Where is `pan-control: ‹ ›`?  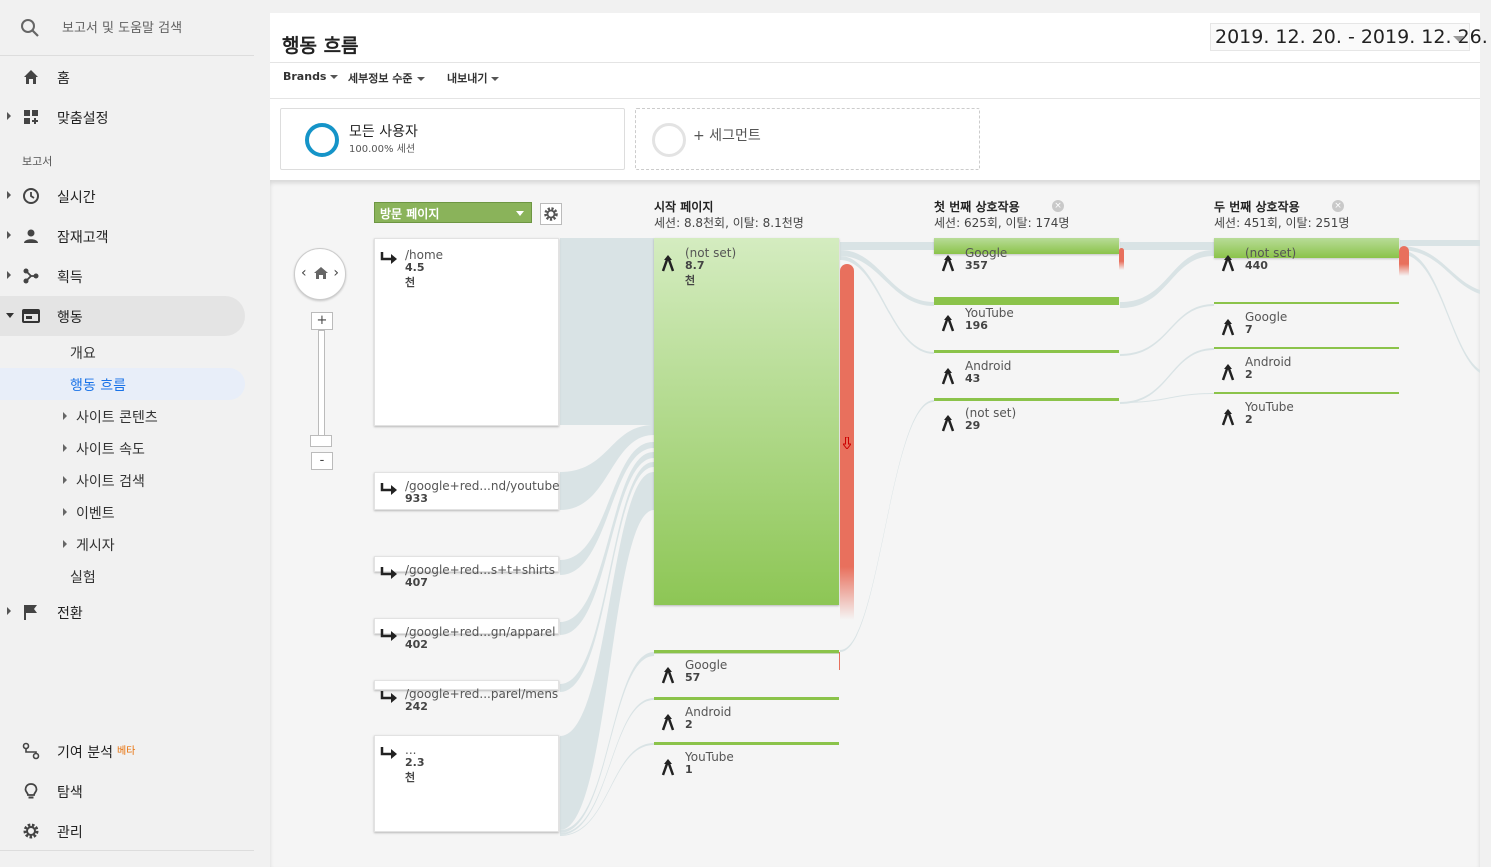
pan-control: ‹ › is located at coordinates (320, 274).